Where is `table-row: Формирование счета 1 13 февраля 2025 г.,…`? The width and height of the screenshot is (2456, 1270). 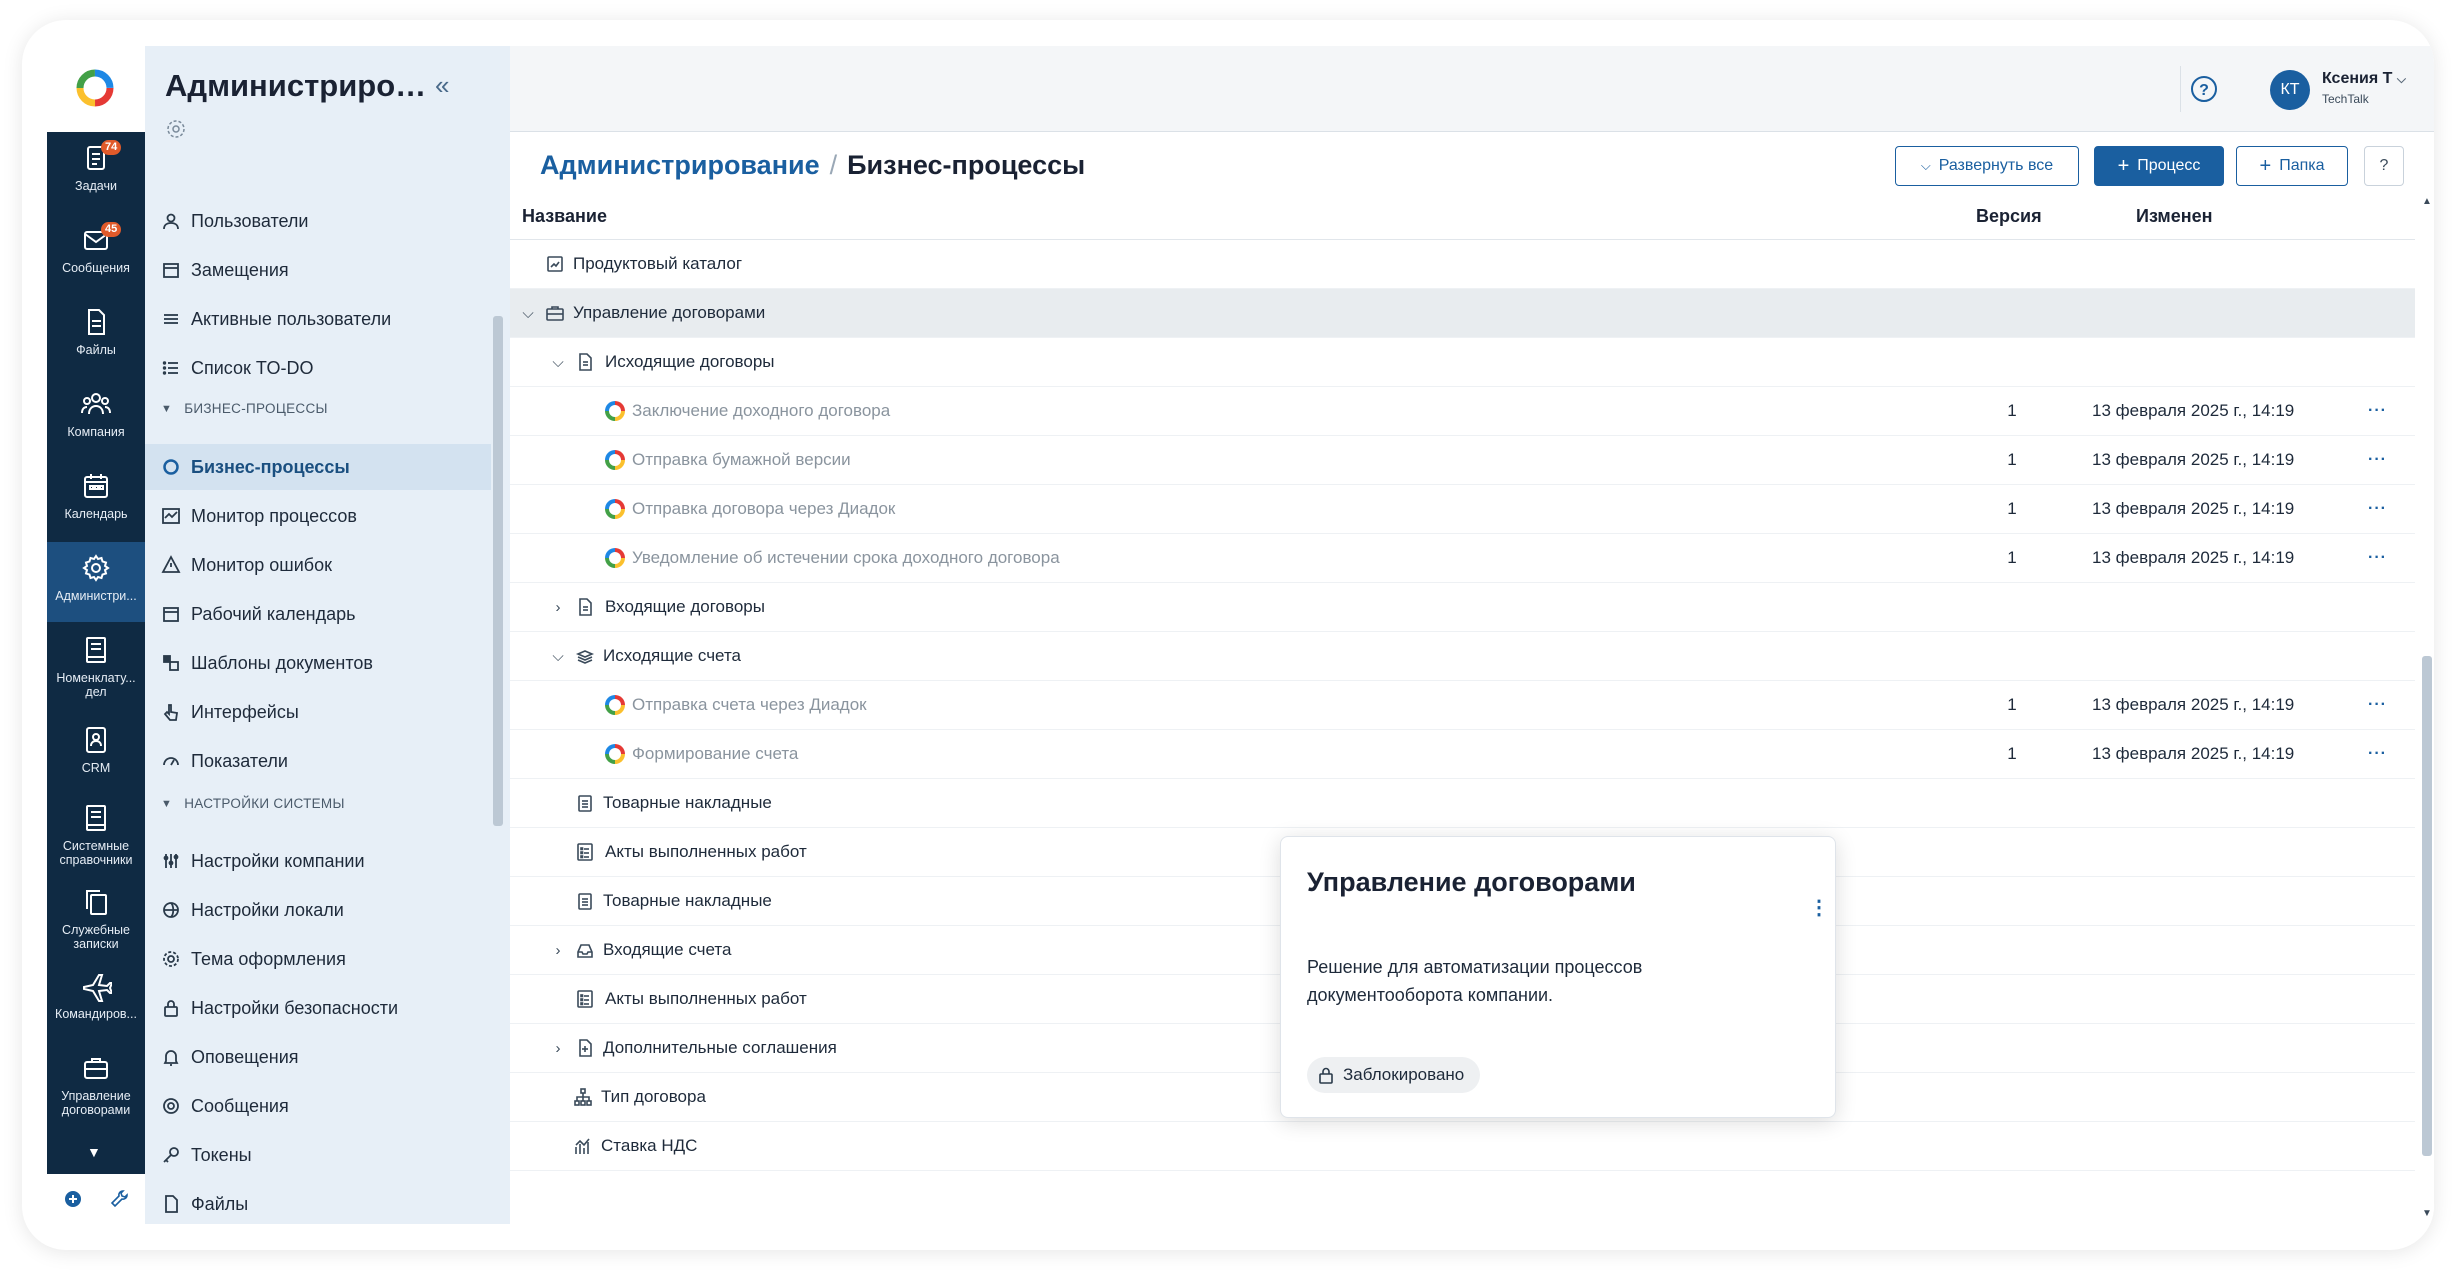
table-row: Формирование счета 1 13 февраля 2025 г.,… is located at coordinates (1462, 754).